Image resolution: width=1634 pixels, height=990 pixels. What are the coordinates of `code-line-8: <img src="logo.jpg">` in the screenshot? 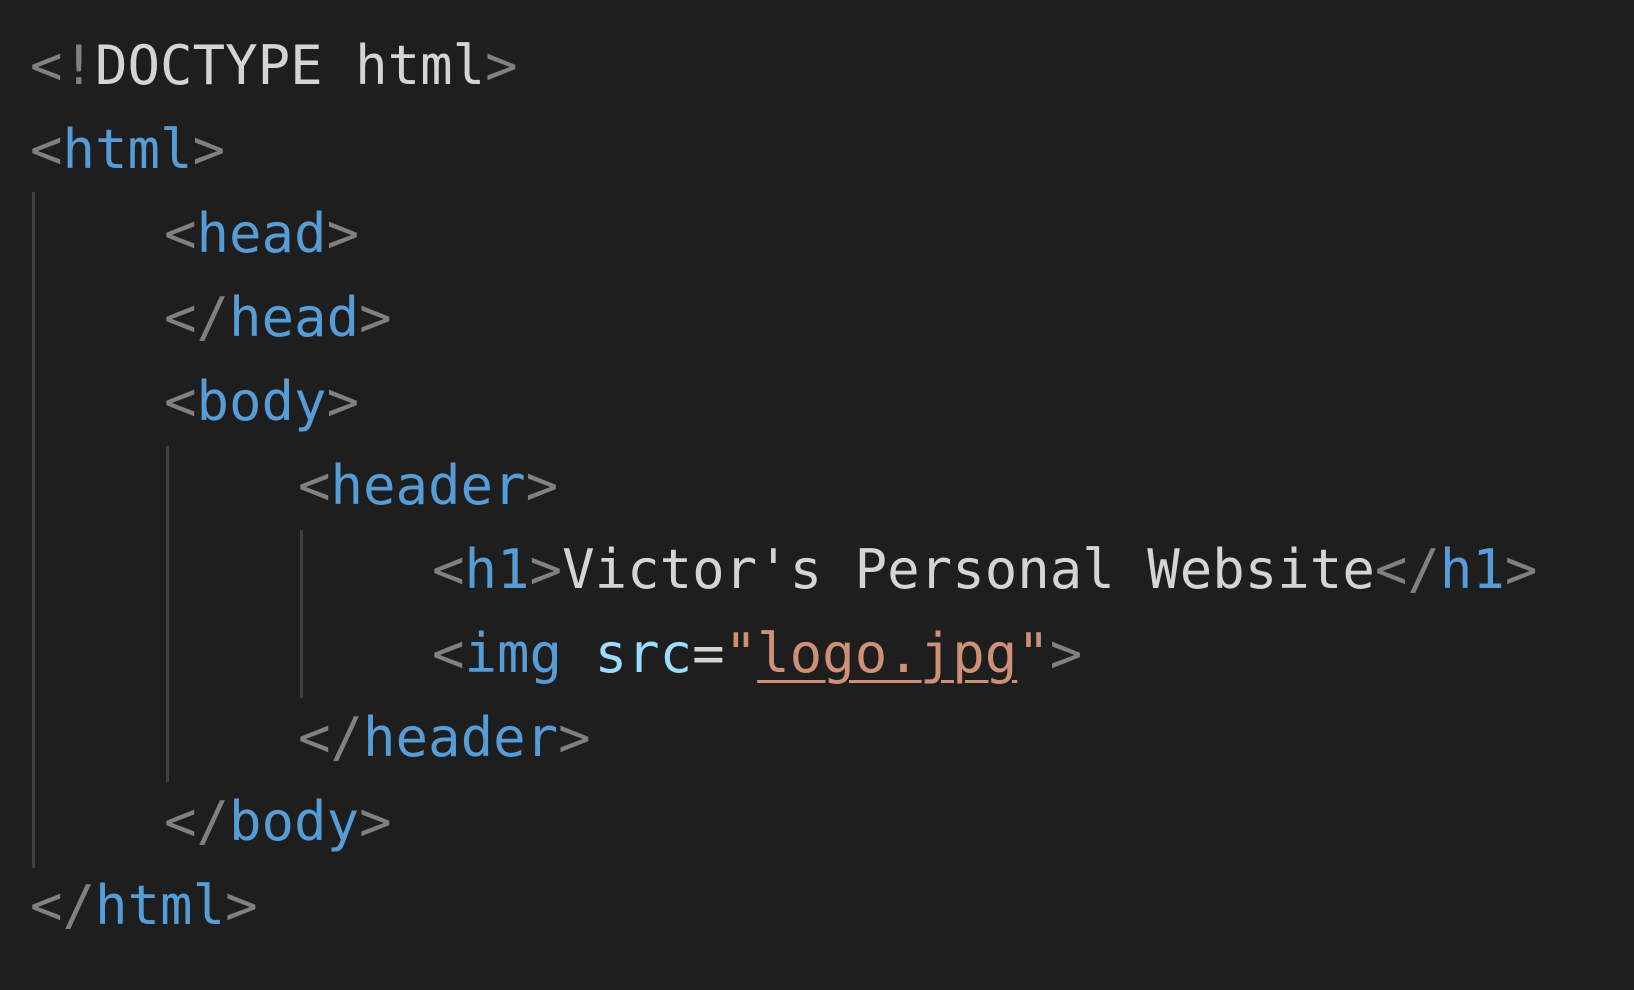 It's located at (757, 654).